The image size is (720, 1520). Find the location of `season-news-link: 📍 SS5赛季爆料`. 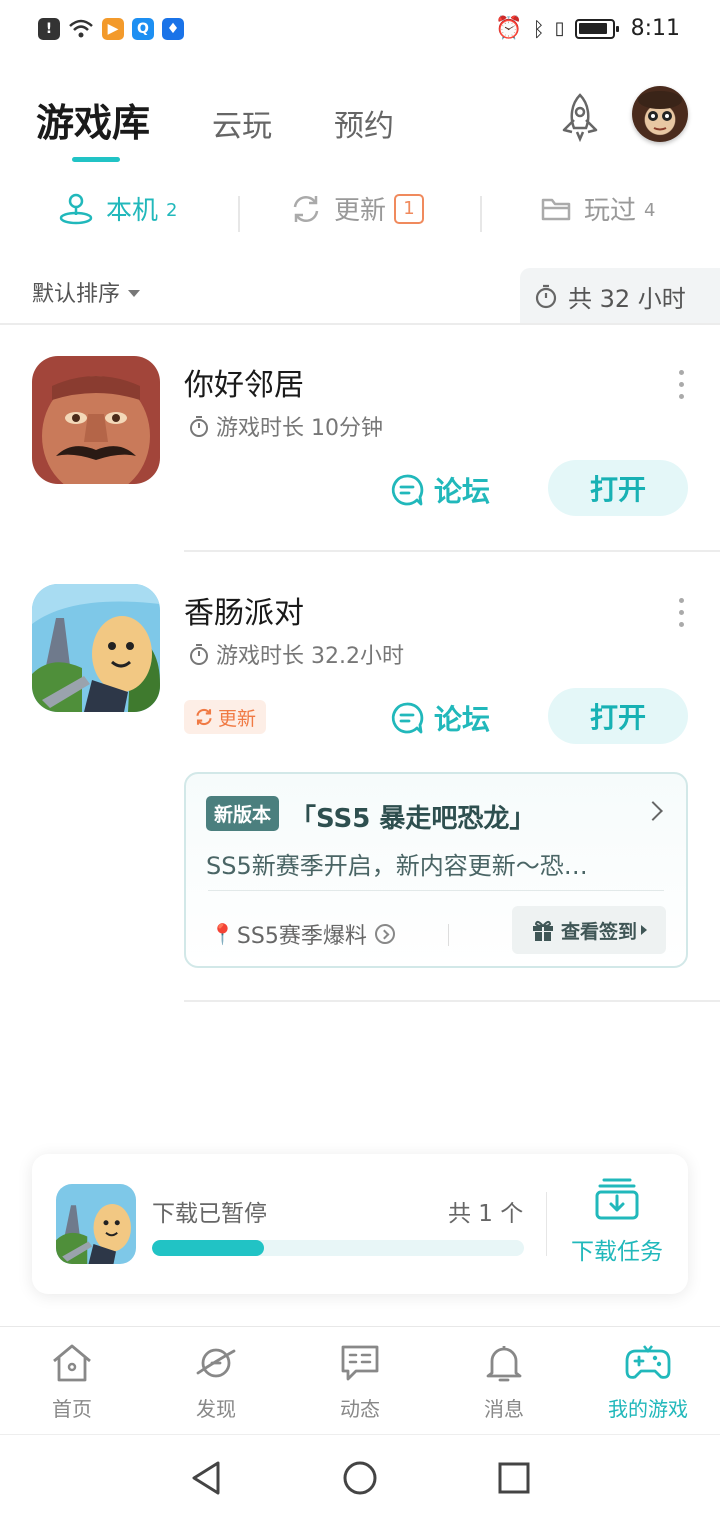

season-news-link: 📍 SS5赛季爆料 is located at coordinates (302, 934).